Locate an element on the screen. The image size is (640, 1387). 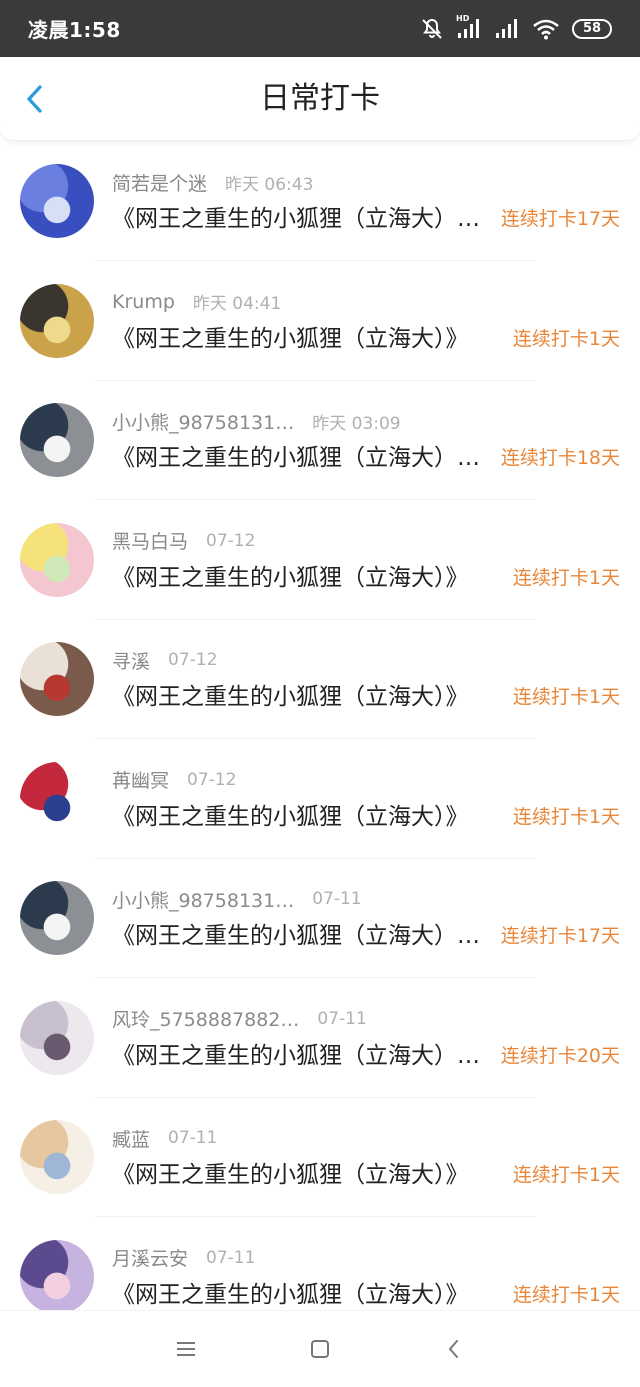
checkin-row: 苒幽冥 07-12 《网王之重生的小狐狸（立海大）》 连续打卡1天 is located at coordinates (320, 800).